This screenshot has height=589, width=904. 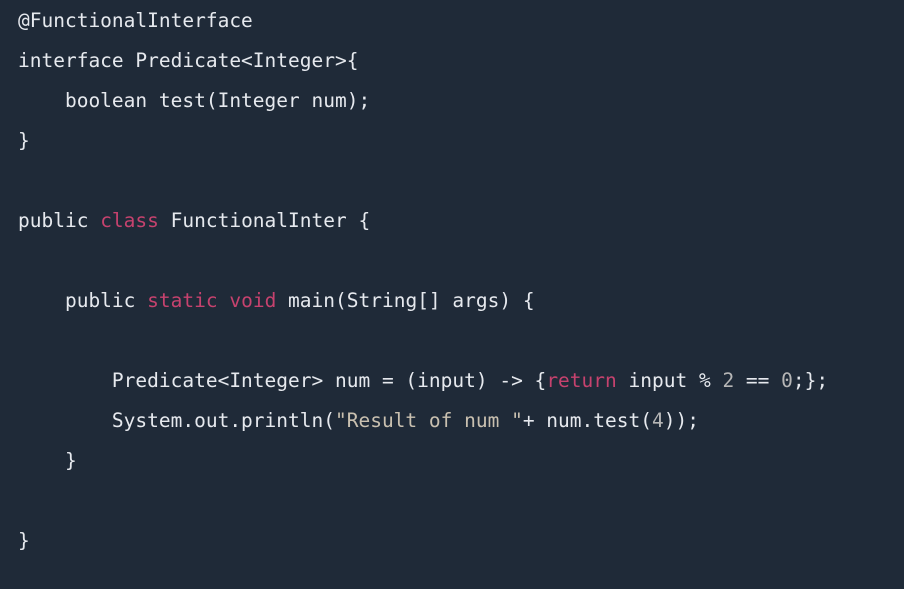 I want to click on code-line: @FunctionalInterface, so click(x=461, y=29).